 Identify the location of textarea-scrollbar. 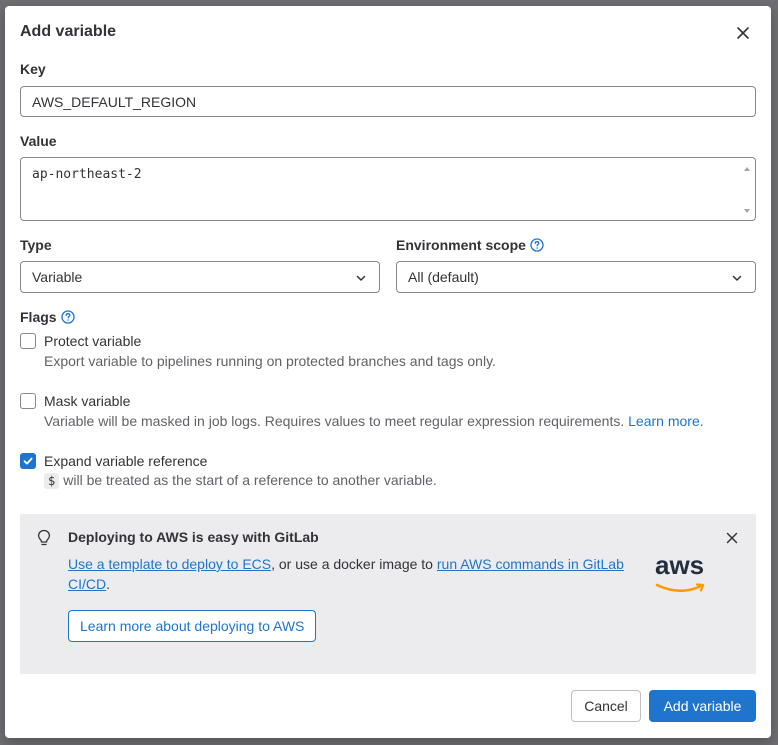
(747, 189).